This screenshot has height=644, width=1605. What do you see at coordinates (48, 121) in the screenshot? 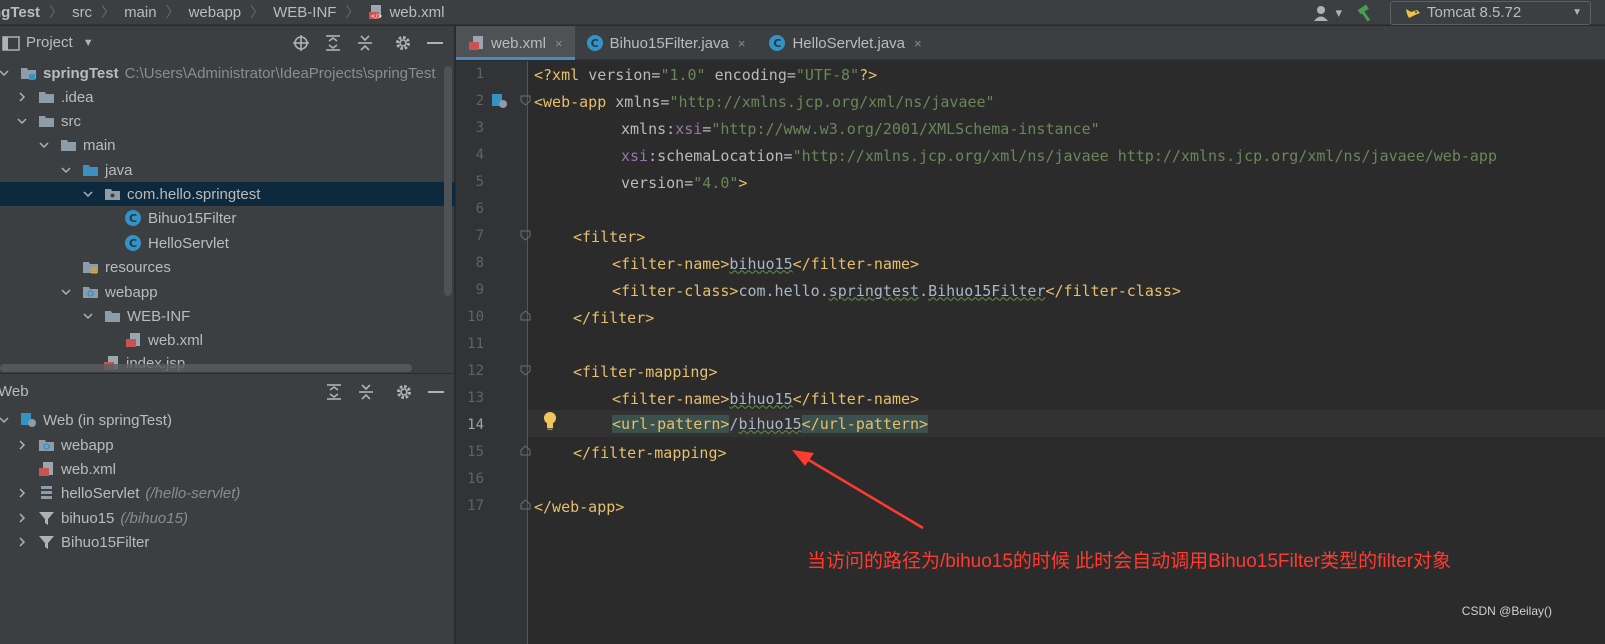
I see `tree-item-src: src` at bounding box center [48, 121].